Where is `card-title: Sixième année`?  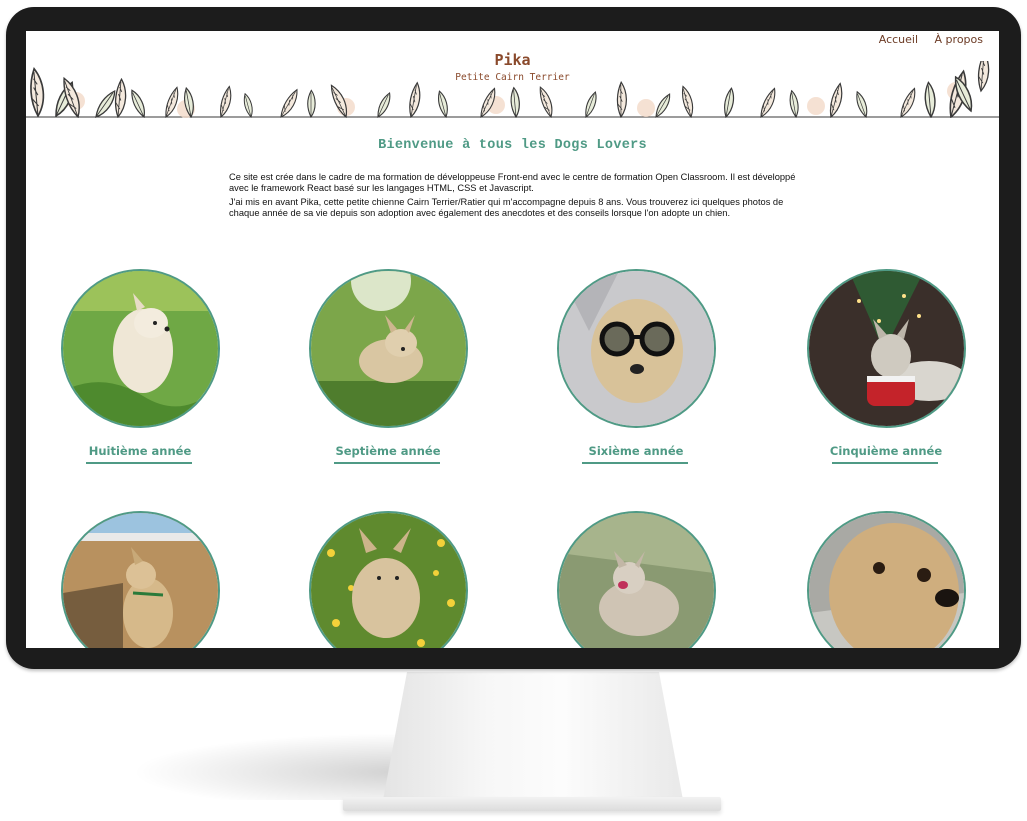
card-title: Sixième année is located at coordinates (636, 451).